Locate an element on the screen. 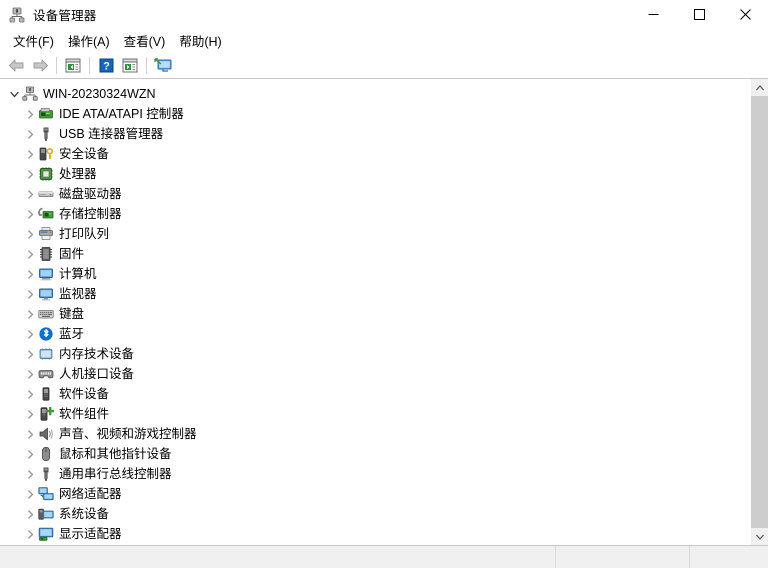  display-adapter-icon is located at coordinates (46, 534).